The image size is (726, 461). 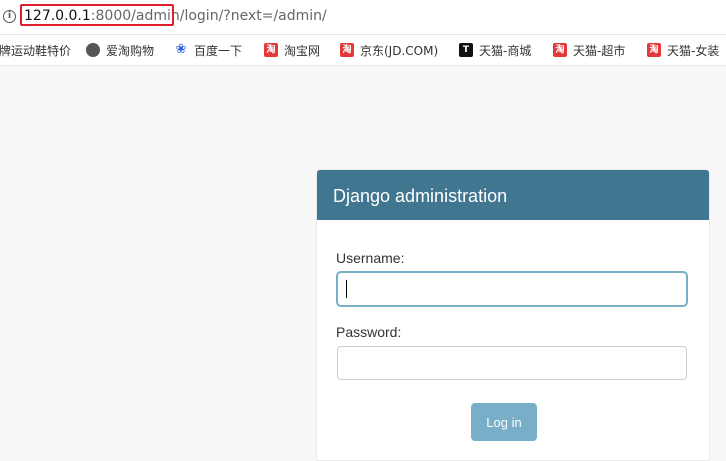 What do you see at coordinates (599, 50) in the screenshot?
I see `bookmark-label: 天猫-超市` at bounding box center [599, 50].